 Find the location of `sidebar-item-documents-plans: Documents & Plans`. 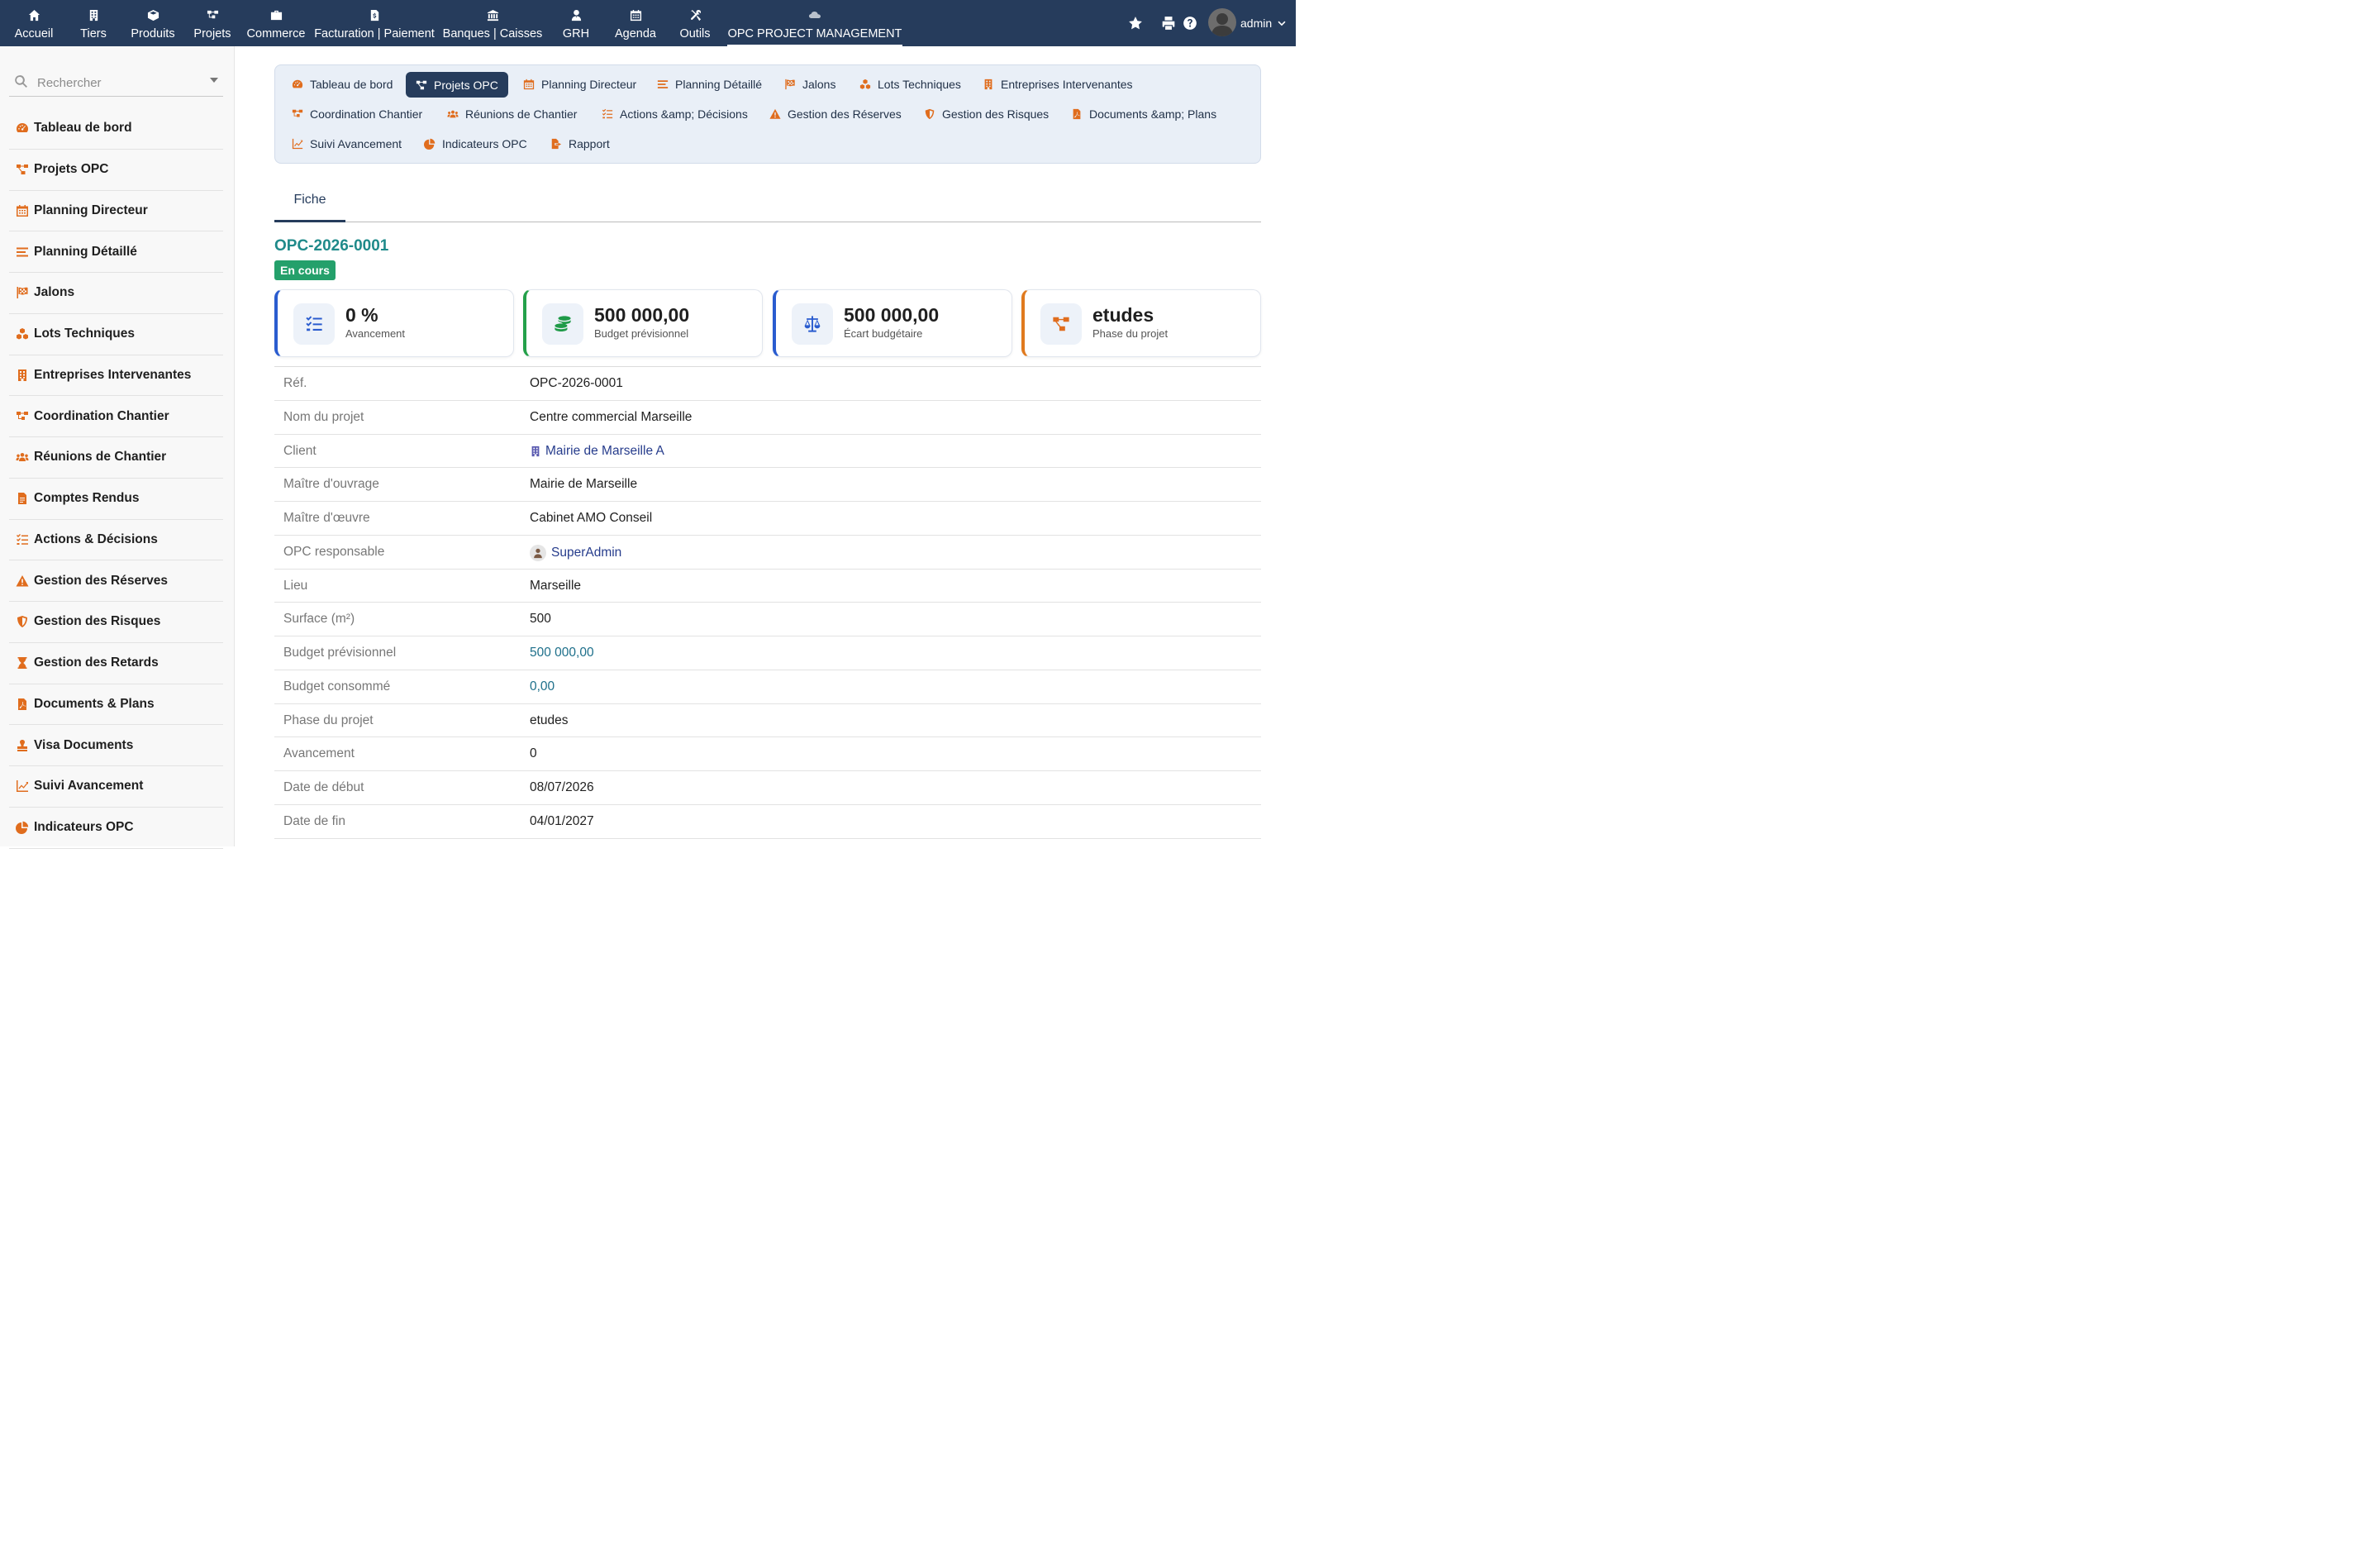

sidebar-item-documents-plans: Documents & Plans is located at coordinates (116, 705).